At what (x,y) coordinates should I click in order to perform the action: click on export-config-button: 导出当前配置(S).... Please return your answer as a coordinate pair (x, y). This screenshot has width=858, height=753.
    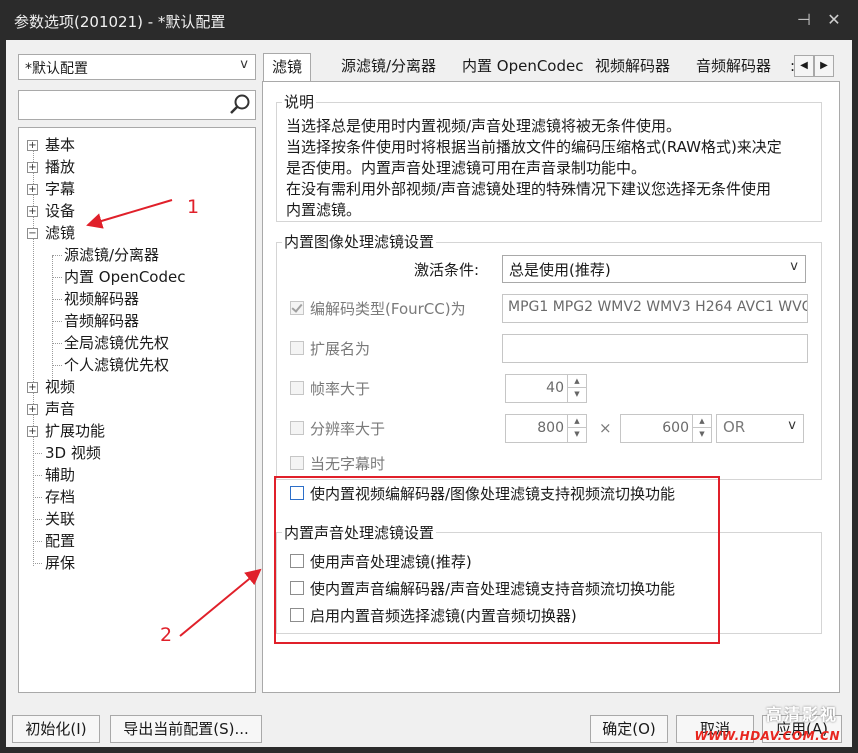
    Looking at the image, I should click on (186, 729).